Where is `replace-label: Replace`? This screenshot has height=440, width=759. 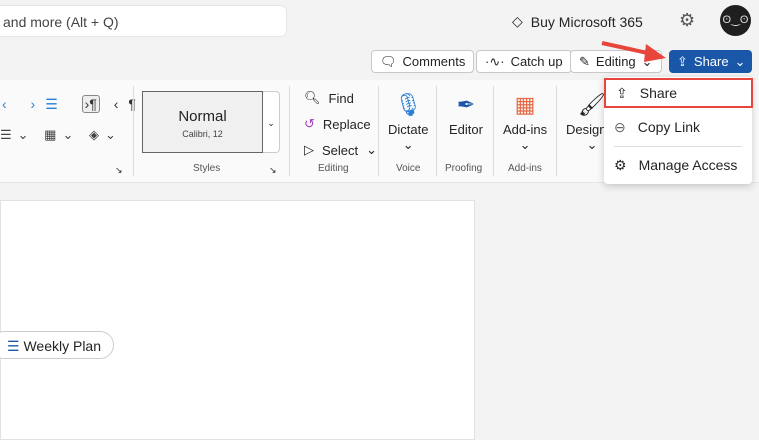
replace-label: Replace is located at coordinates (346, 124).